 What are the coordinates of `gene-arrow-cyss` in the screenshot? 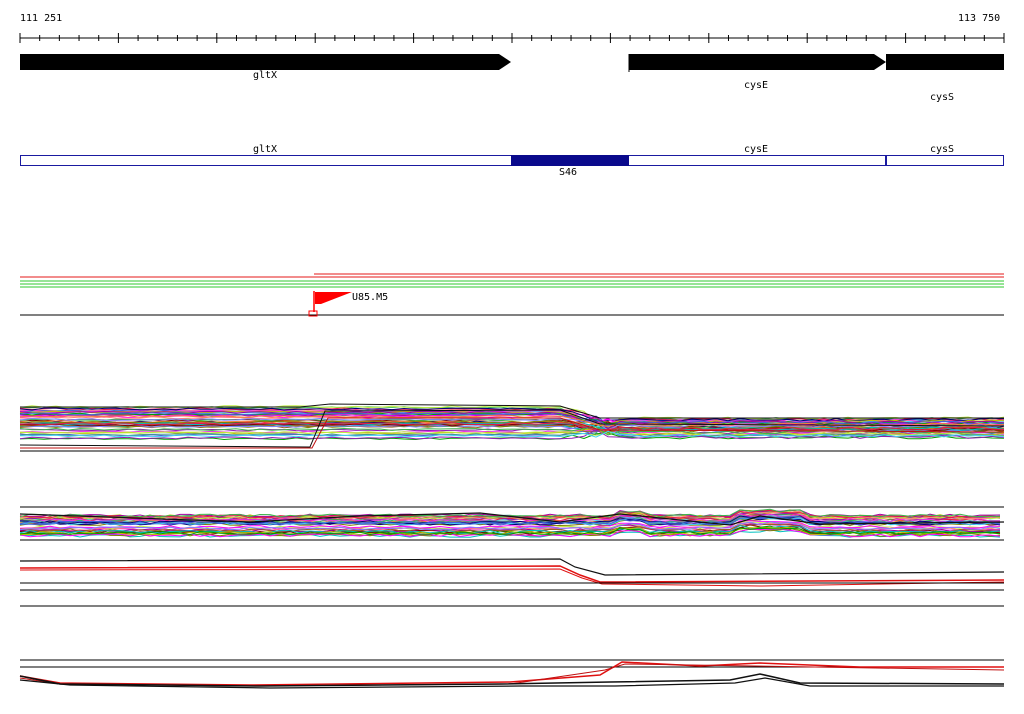 It's located at (945, 62).